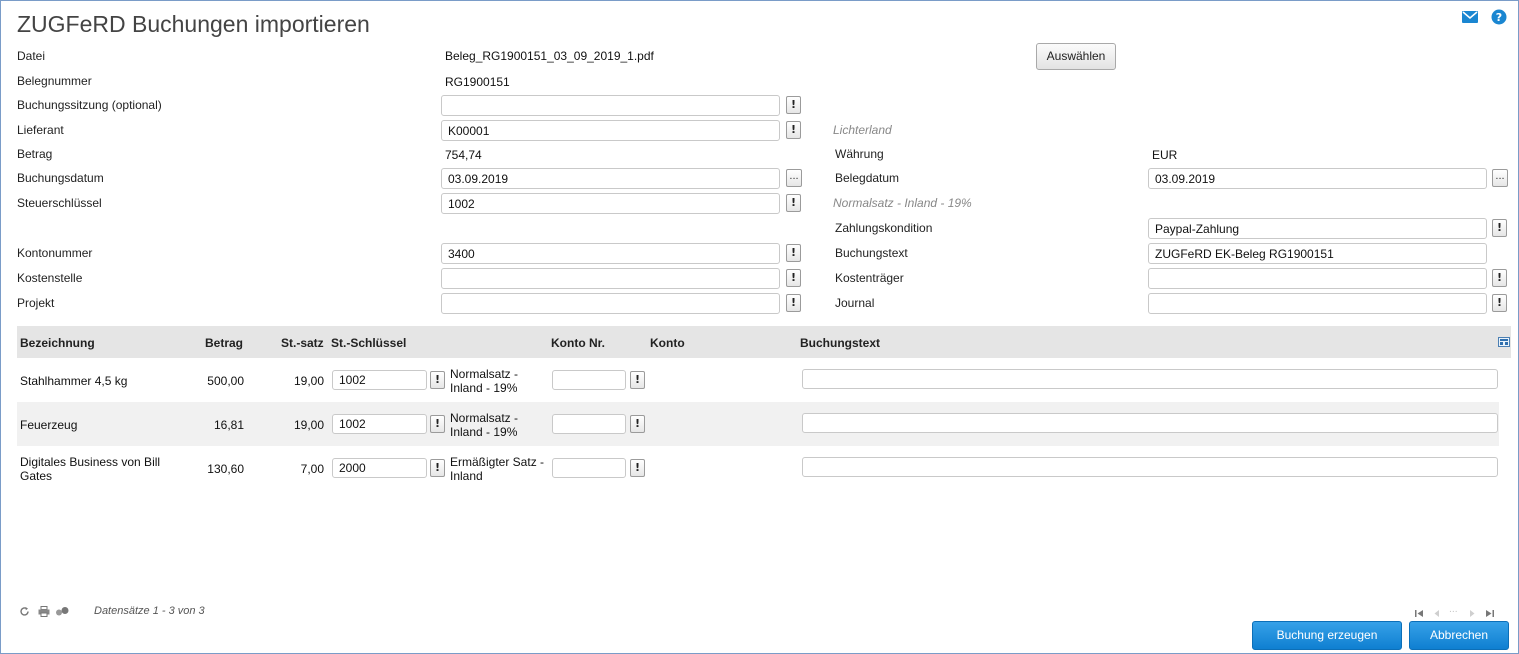 This screenshot has width=1519, height=654. What do you see at coordinates (497, 469) in the screenshot?
I see `row-st-schluessel-text: Ermäßigter Satz - Inland` at bounding box center [497, 469].